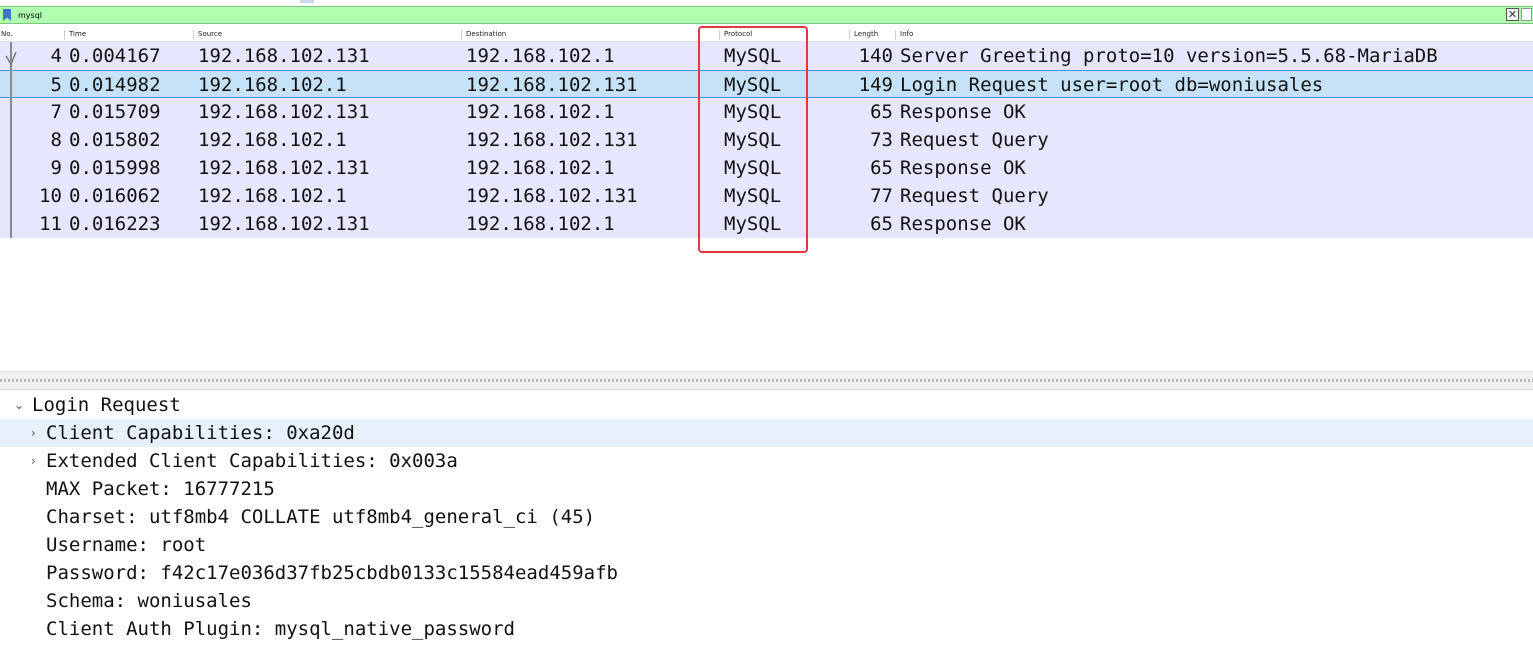 Image resolution: width=1533 pixels, height=645 pixels. I want to click on splitter-grip, so click(766, 380).